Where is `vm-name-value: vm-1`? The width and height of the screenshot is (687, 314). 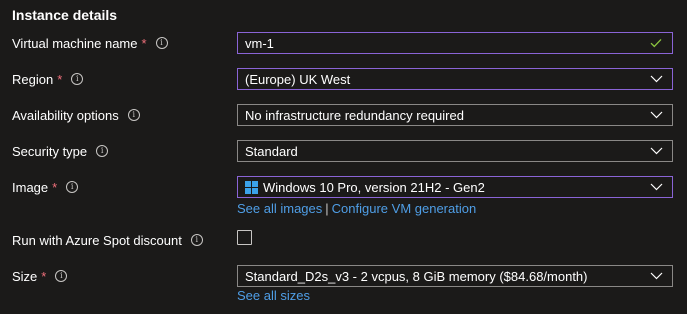
vm-name-value: vm-1 is located at coordinates (446, 43).